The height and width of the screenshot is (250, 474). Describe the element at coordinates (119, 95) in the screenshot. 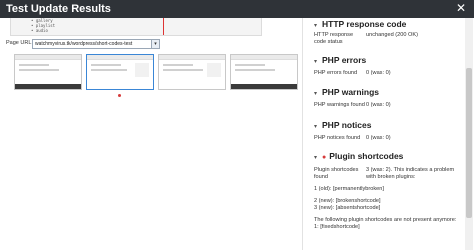

I see `selected-indicator-icon` at that location.